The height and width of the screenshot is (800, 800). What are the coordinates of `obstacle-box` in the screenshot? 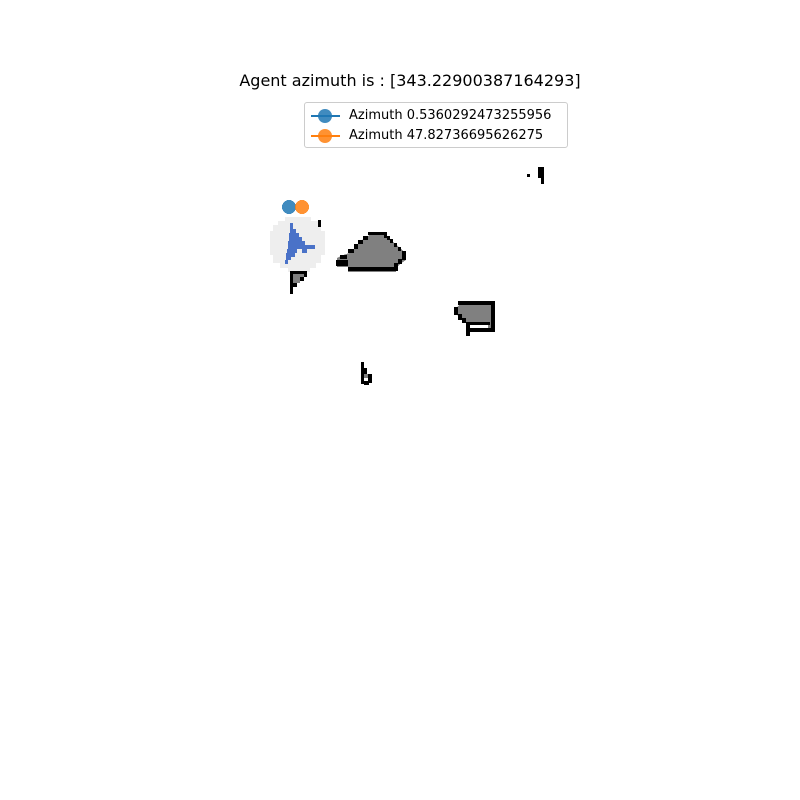 It's located at (474, 318).